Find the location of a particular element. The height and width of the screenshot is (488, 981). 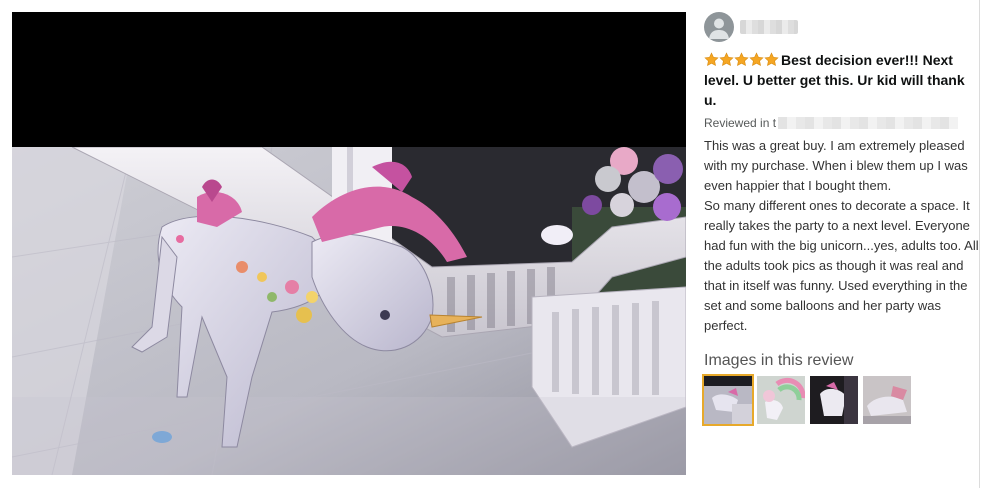

images-in-review-heading: Images in this review is located at coordinates (779, 360).